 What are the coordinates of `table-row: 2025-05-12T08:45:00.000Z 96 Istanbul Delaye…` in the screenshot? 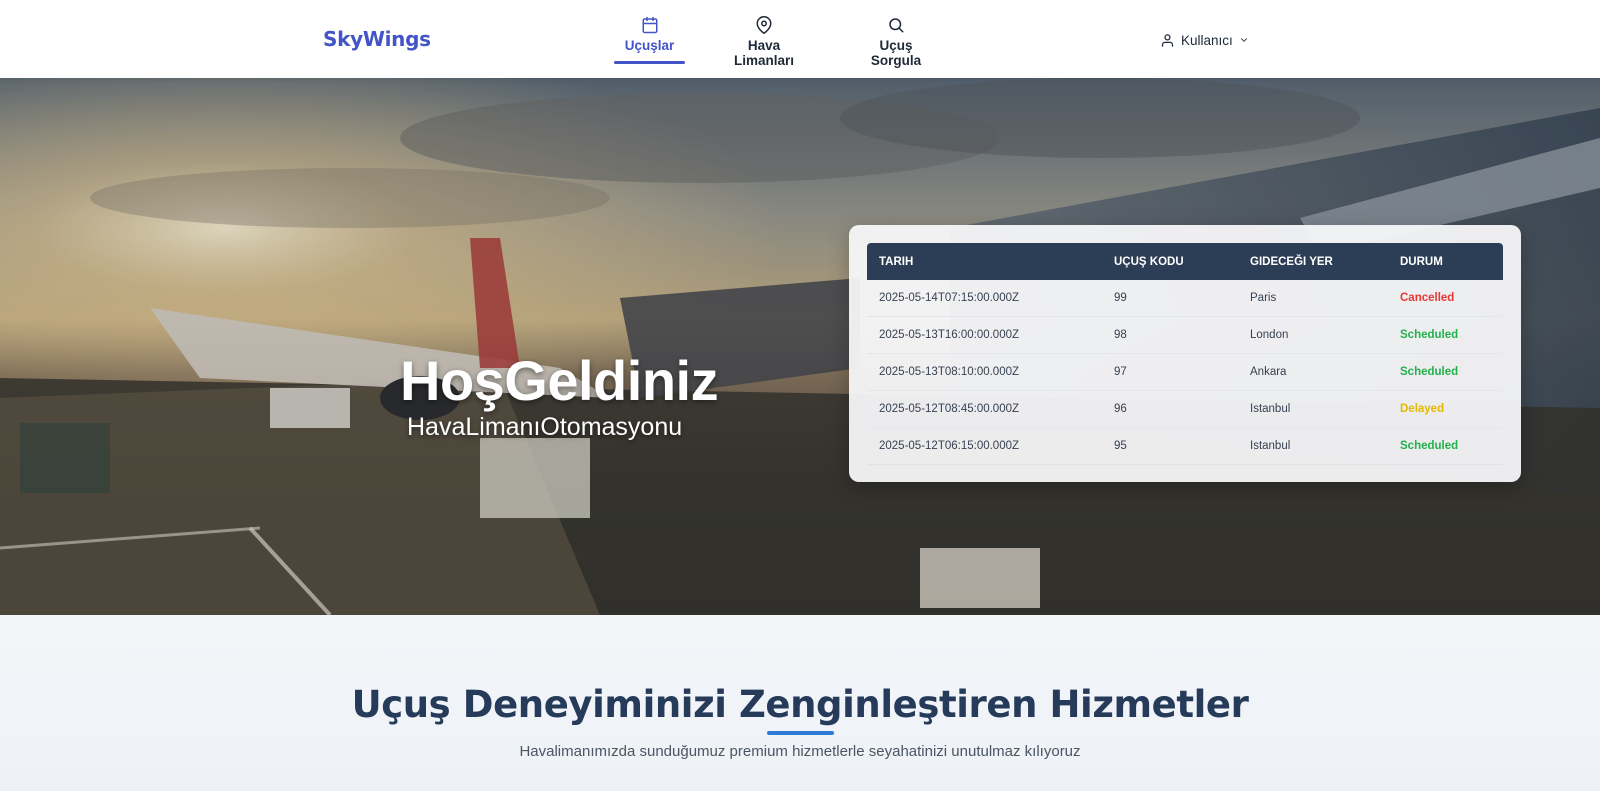 It's located at (1185, 409).